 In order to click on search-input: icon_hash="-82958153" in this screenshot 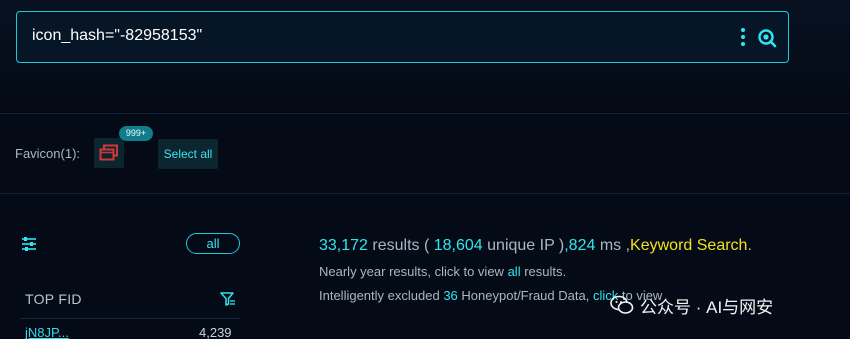, I will do `click(117, 36)`.